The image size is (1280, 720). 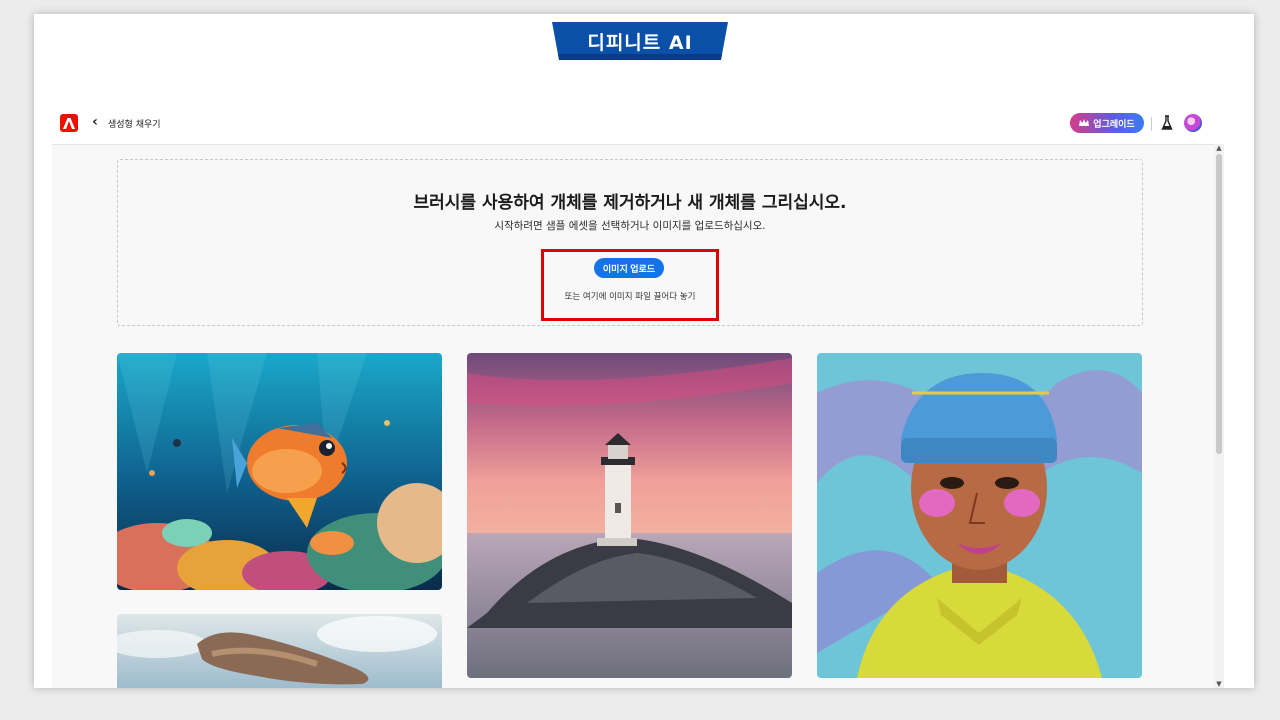 I want to click on top-bar: ‹ 생성형 채우기 업그레이드, so click(x=644, y=126).